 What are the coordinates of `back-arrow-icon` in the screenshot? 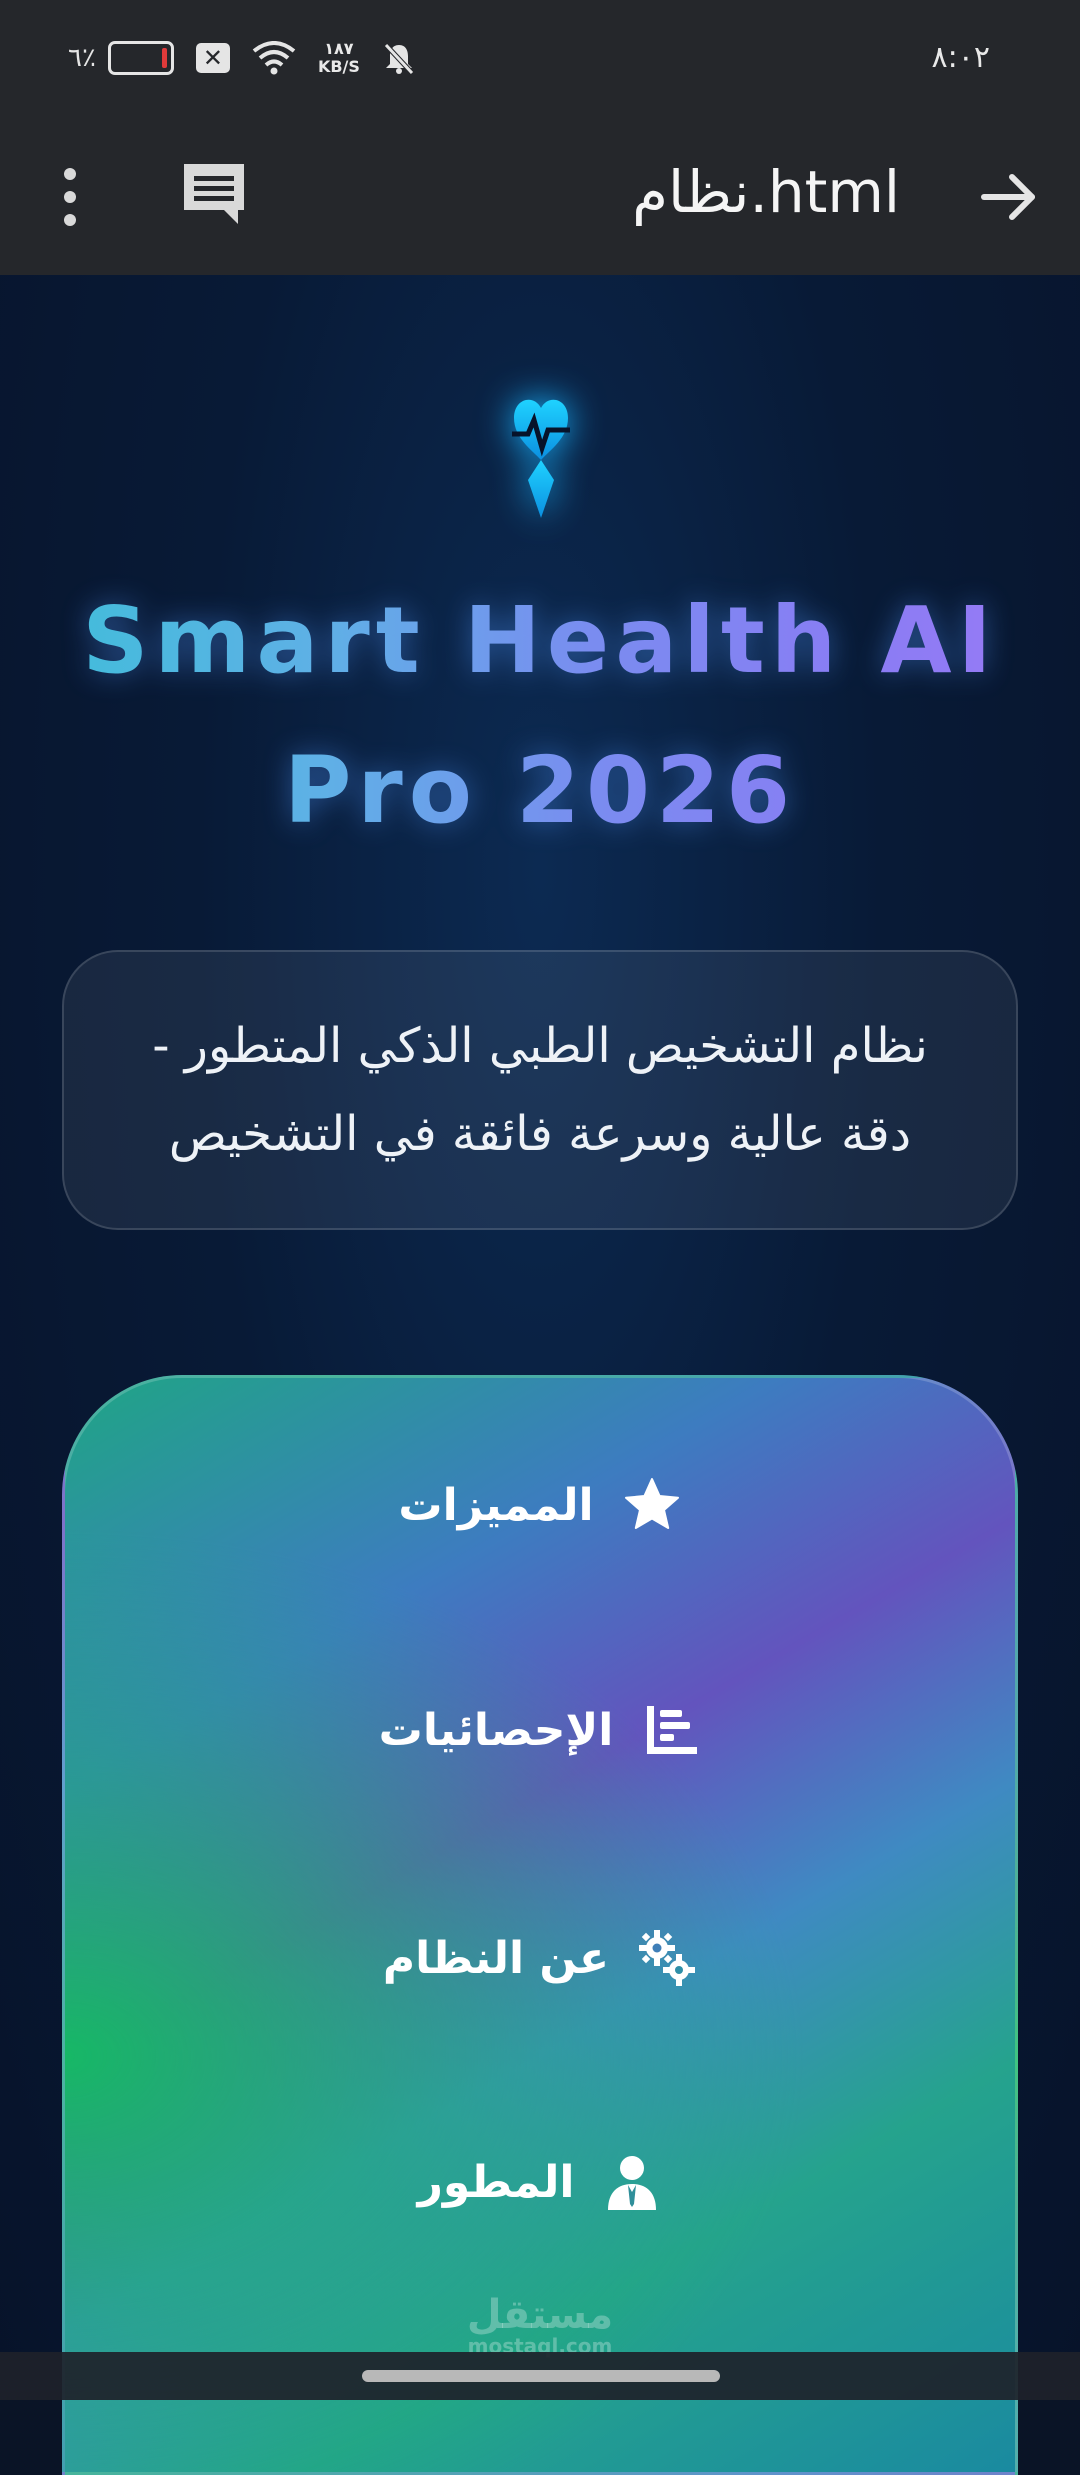 It's located at (1009, 197).